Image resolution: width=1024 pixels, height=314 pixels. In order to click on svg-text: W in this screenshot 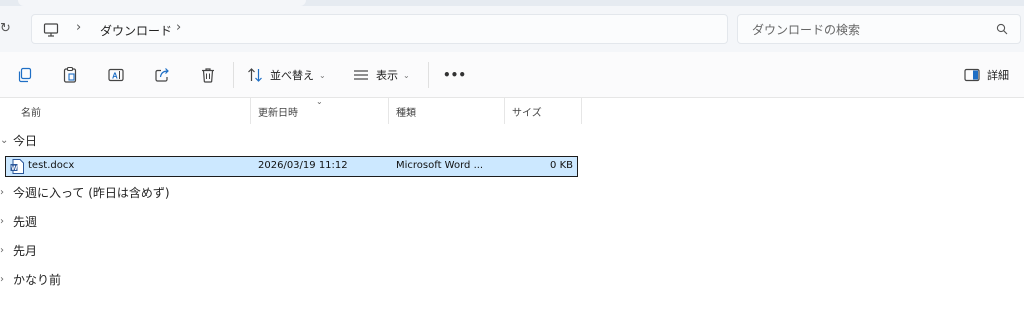, I will do `click(14, 168)`.